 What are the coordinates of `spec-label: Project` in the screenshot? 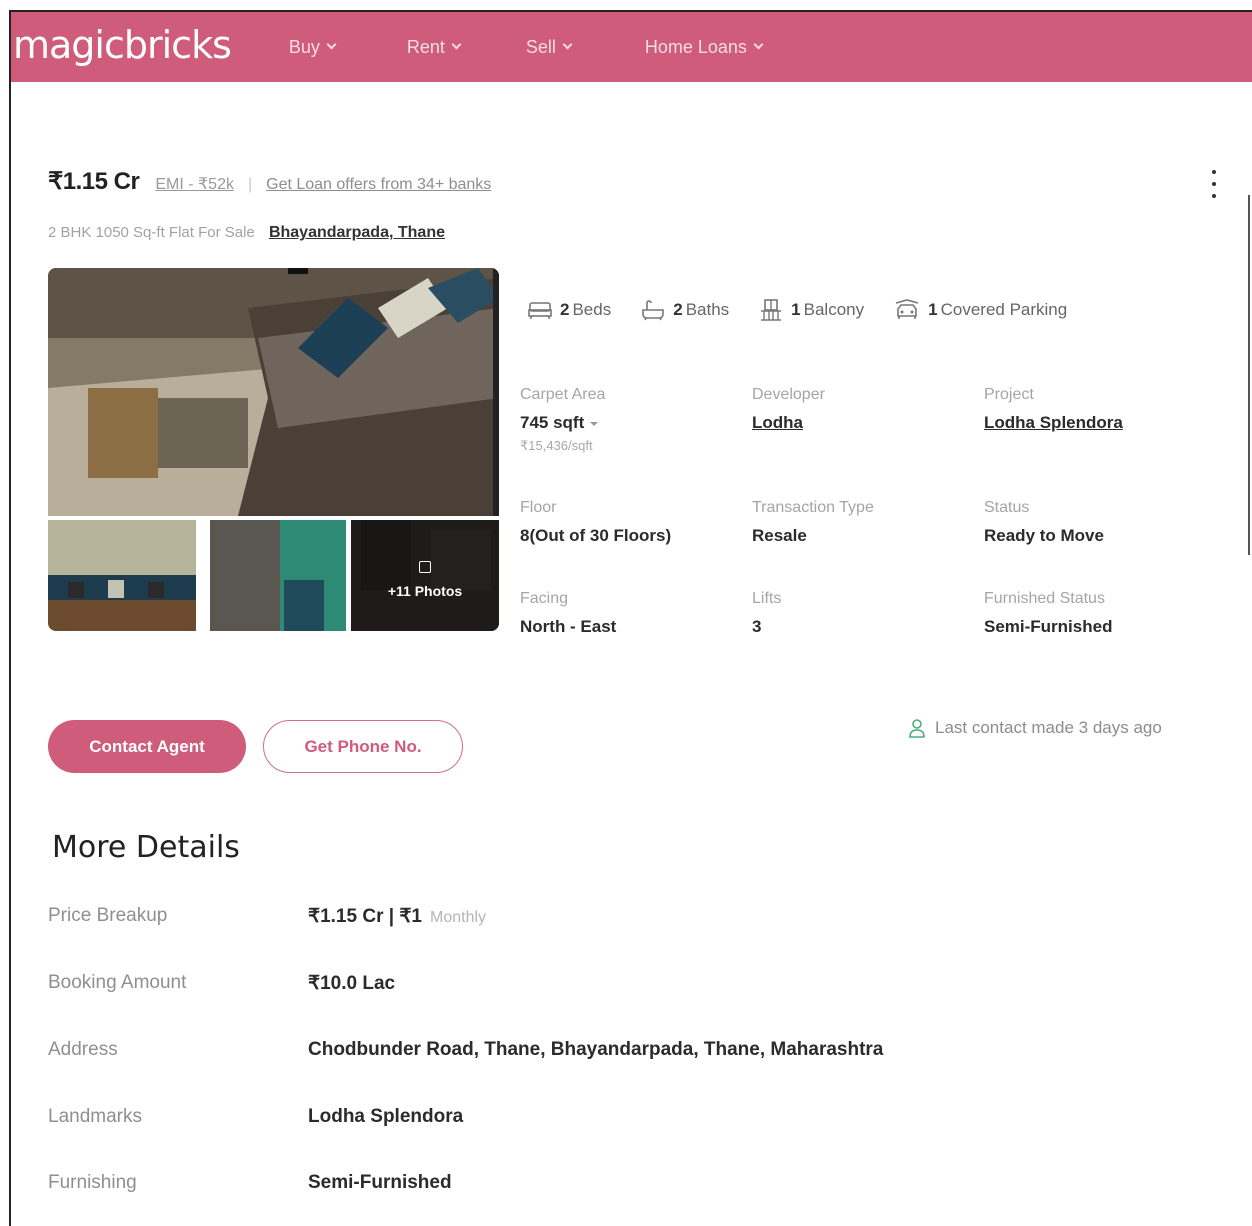 It's located at (1009, 394).